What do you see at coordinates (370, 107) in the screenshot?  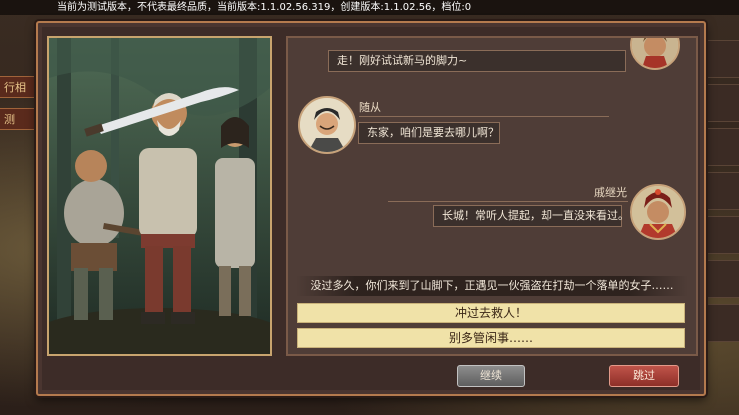 I see `speaker-attendant: 随从` at bounding box center [370, 107].